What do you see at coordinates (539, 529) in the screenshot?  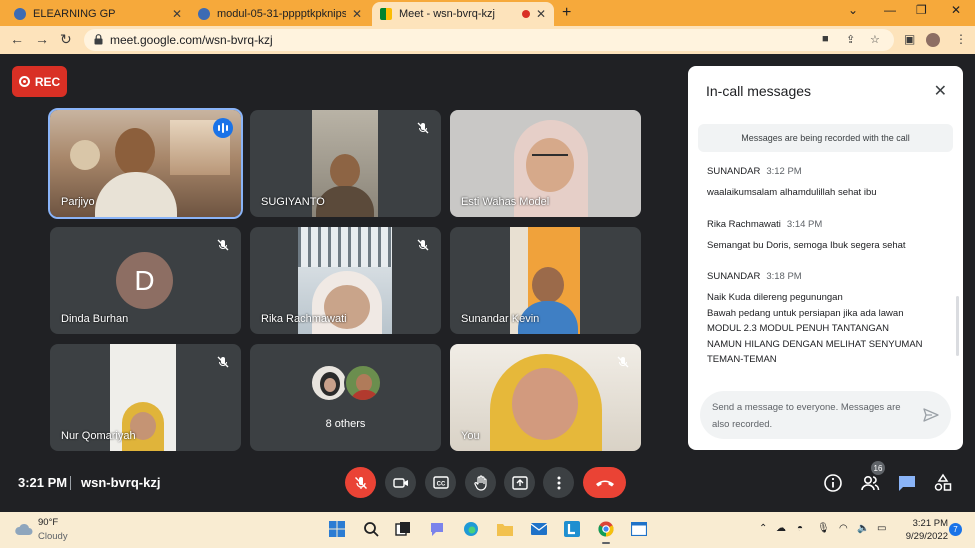 I see `mail-icon` at bounding box center [539, 529].